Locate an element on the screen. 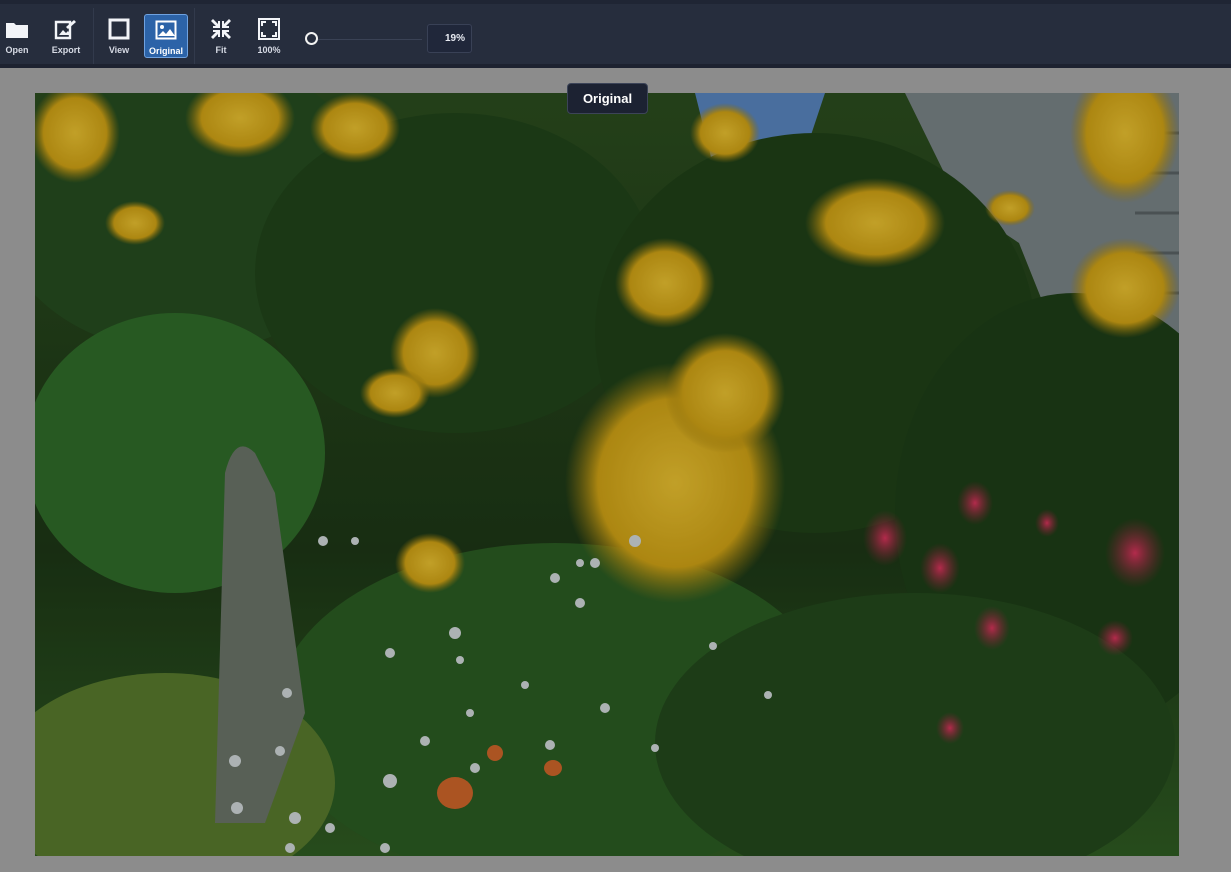 The image size is (1231, 872). toolbar: Open Export View Original Fit 100% 19% is located at coordinates (615, 34).